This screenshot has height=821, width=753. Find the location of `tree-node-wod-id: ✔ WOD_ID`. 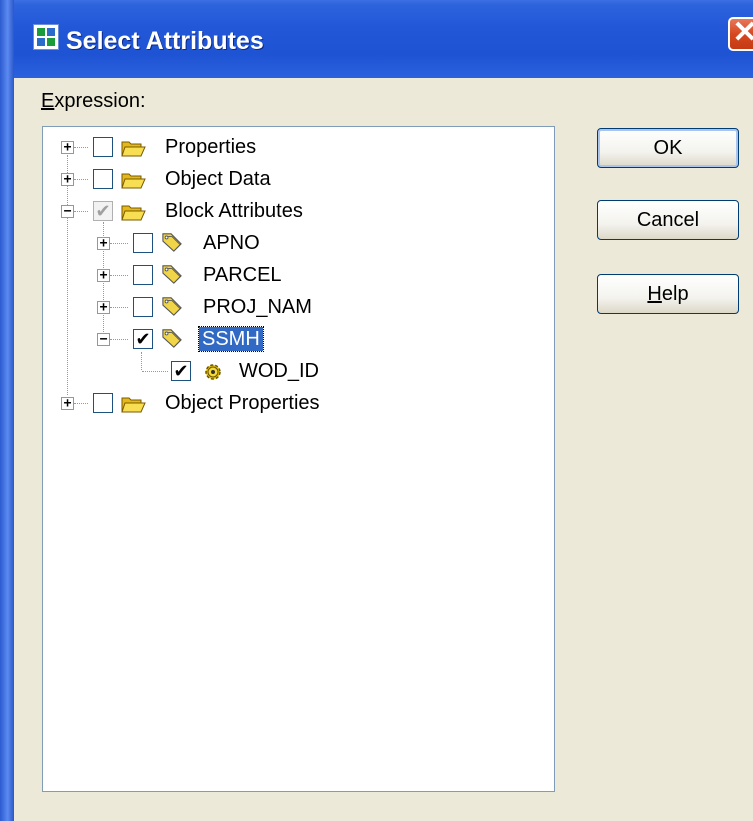

tree-node-wod-id: ✔ WOD_ID is located at coordinates (293, 372).